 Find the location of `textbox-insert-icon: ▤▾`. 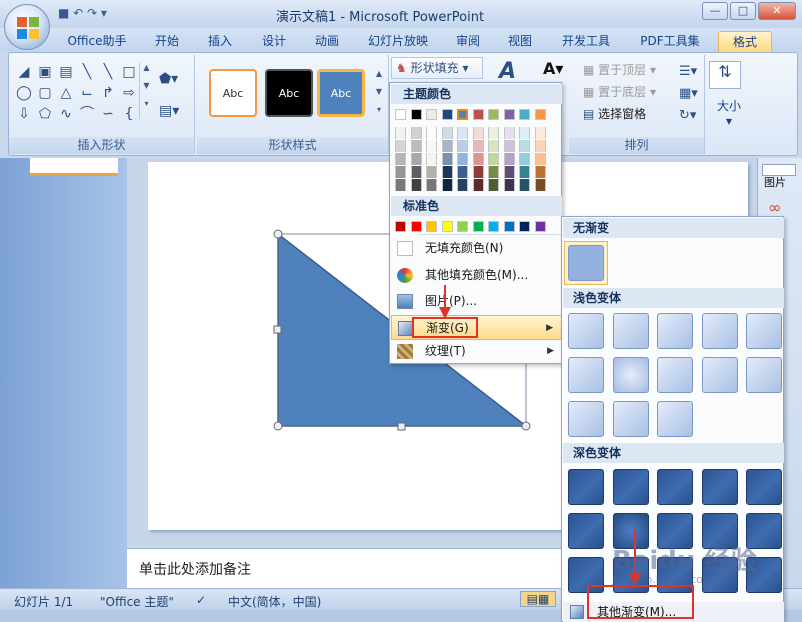

textbox-insert-icon: ▤▾ is located at coordinates (169, 111).